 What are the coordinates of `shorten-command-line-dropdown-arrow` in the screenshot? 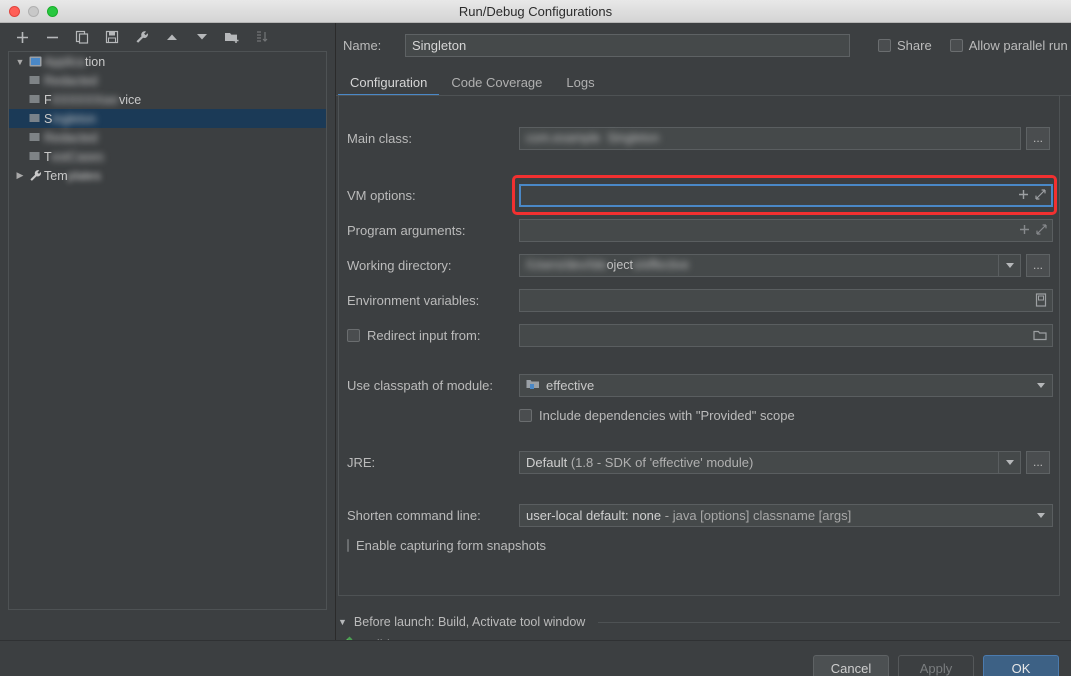 It's located at (1041, 515).